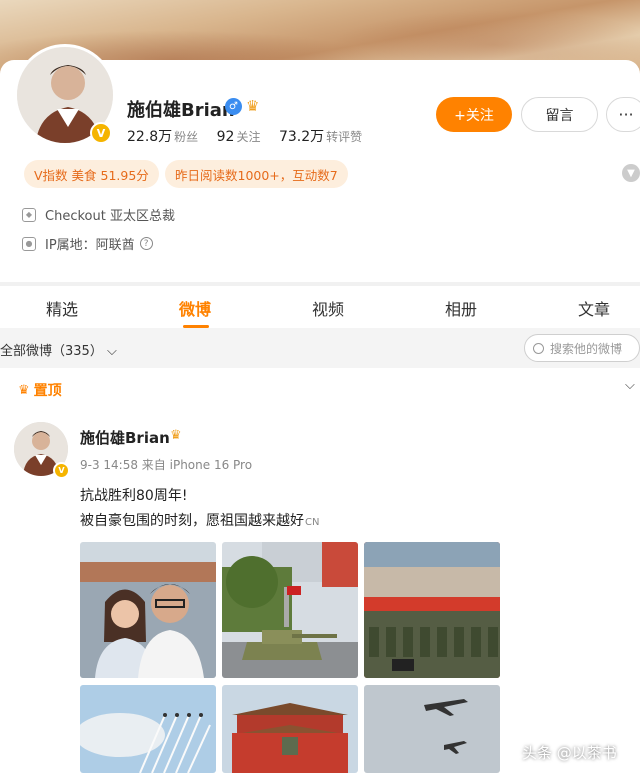 This screenshot has height=773, width=640. Describe the element at coordinates (432, 729) in the screenshot. I see `post-photo-aircraft` at that location.